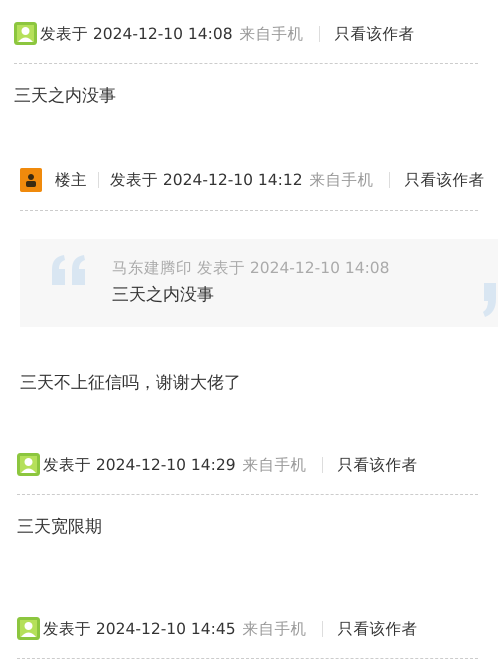 The width and height of the screenshot is (498, 666). What do you see at coordinates (251, 268) in the screenshot?
I see `quote-meta: 马东建腾印 发表于 2024-12-10 14:08` at bounding box center [251, 268].